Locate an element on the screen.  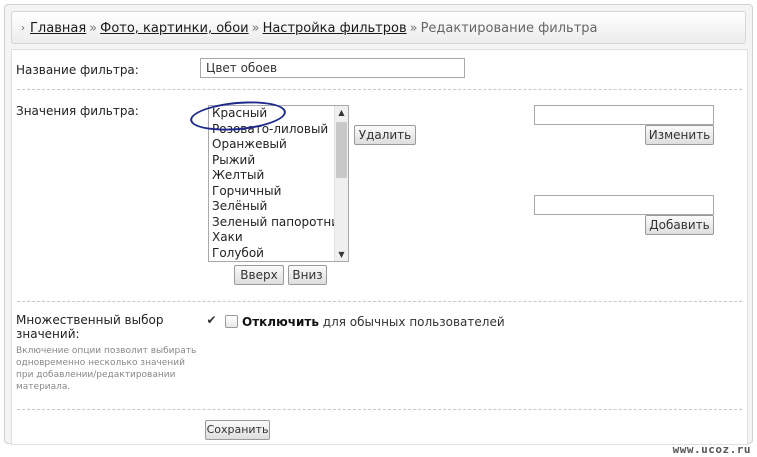
filter-name-label: Название фильтра: is located at coordinates (77, 70).